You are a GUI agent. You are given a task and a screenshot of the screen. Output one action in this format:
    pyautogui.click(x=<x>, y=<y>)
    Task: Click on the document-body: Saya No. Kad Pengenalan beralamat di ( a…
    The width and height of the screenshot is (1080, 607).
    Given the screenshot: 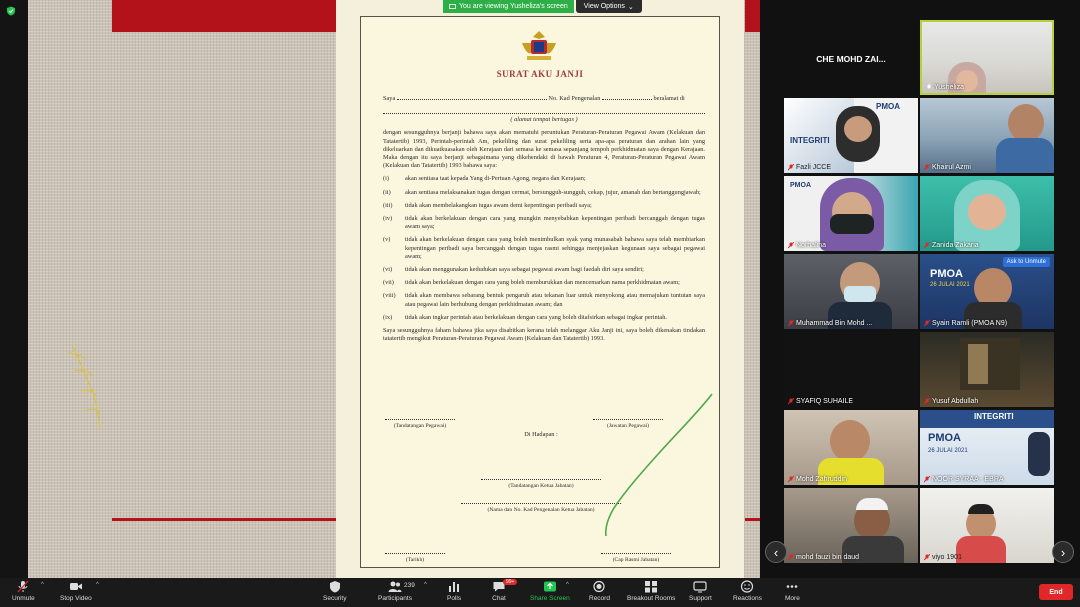 What is the action you would take?
    pyautogui.click(x=544, y=221)
    